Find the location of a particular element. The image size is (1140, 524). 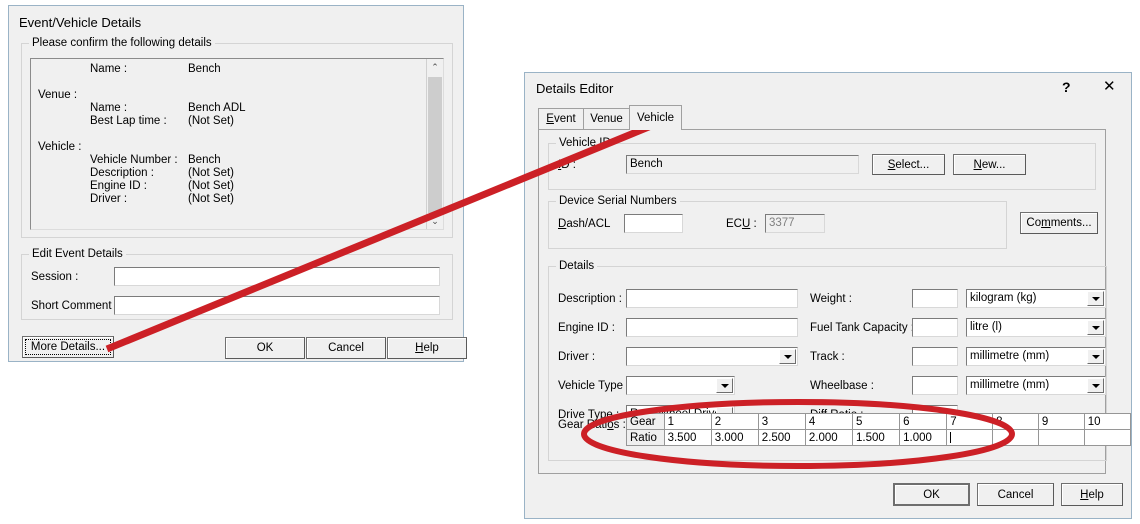

close-icon: ✕ is located at coordinates (1109, 86).